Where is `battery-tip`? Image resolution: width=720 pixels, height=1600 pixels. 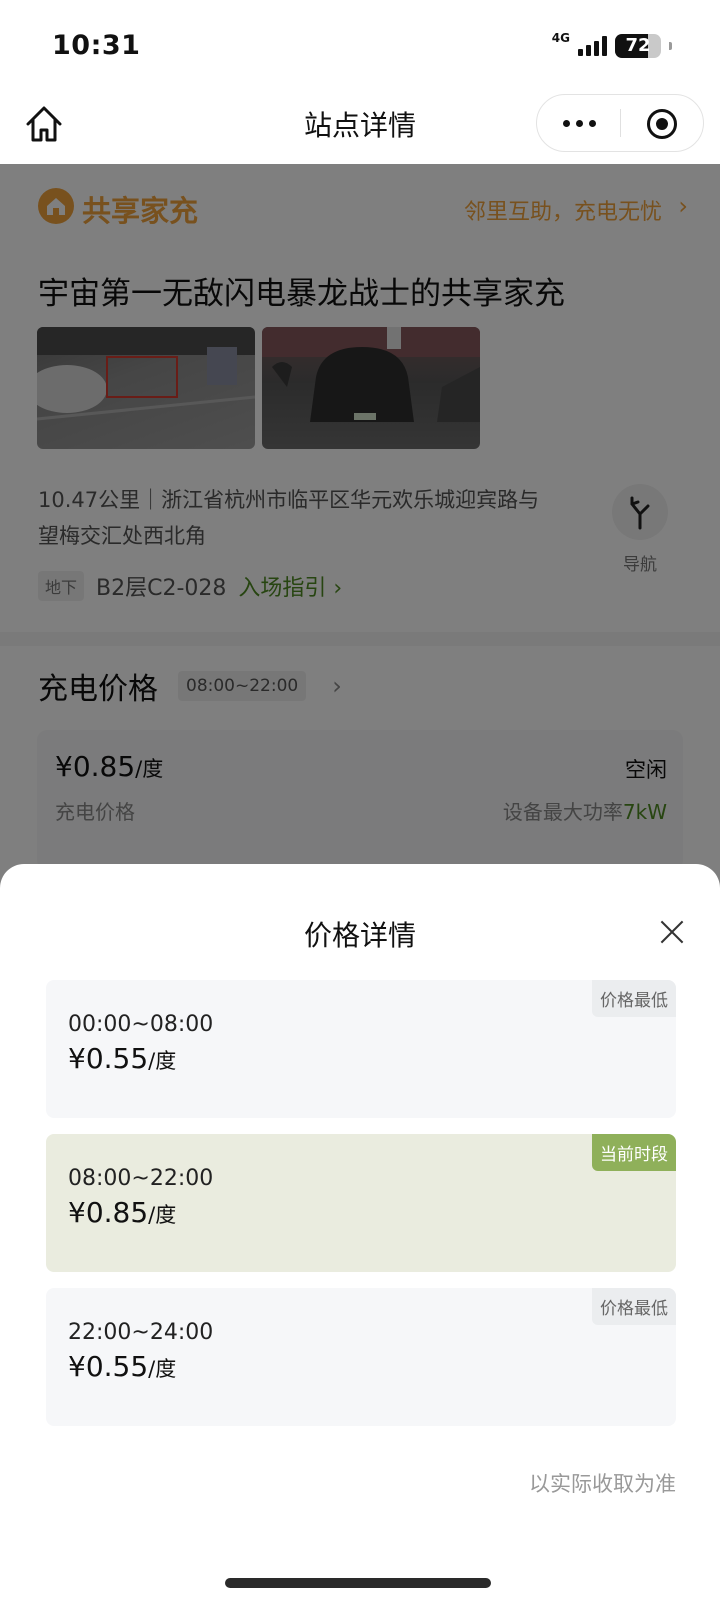
battery-tip is located at coordinates (670, 46).